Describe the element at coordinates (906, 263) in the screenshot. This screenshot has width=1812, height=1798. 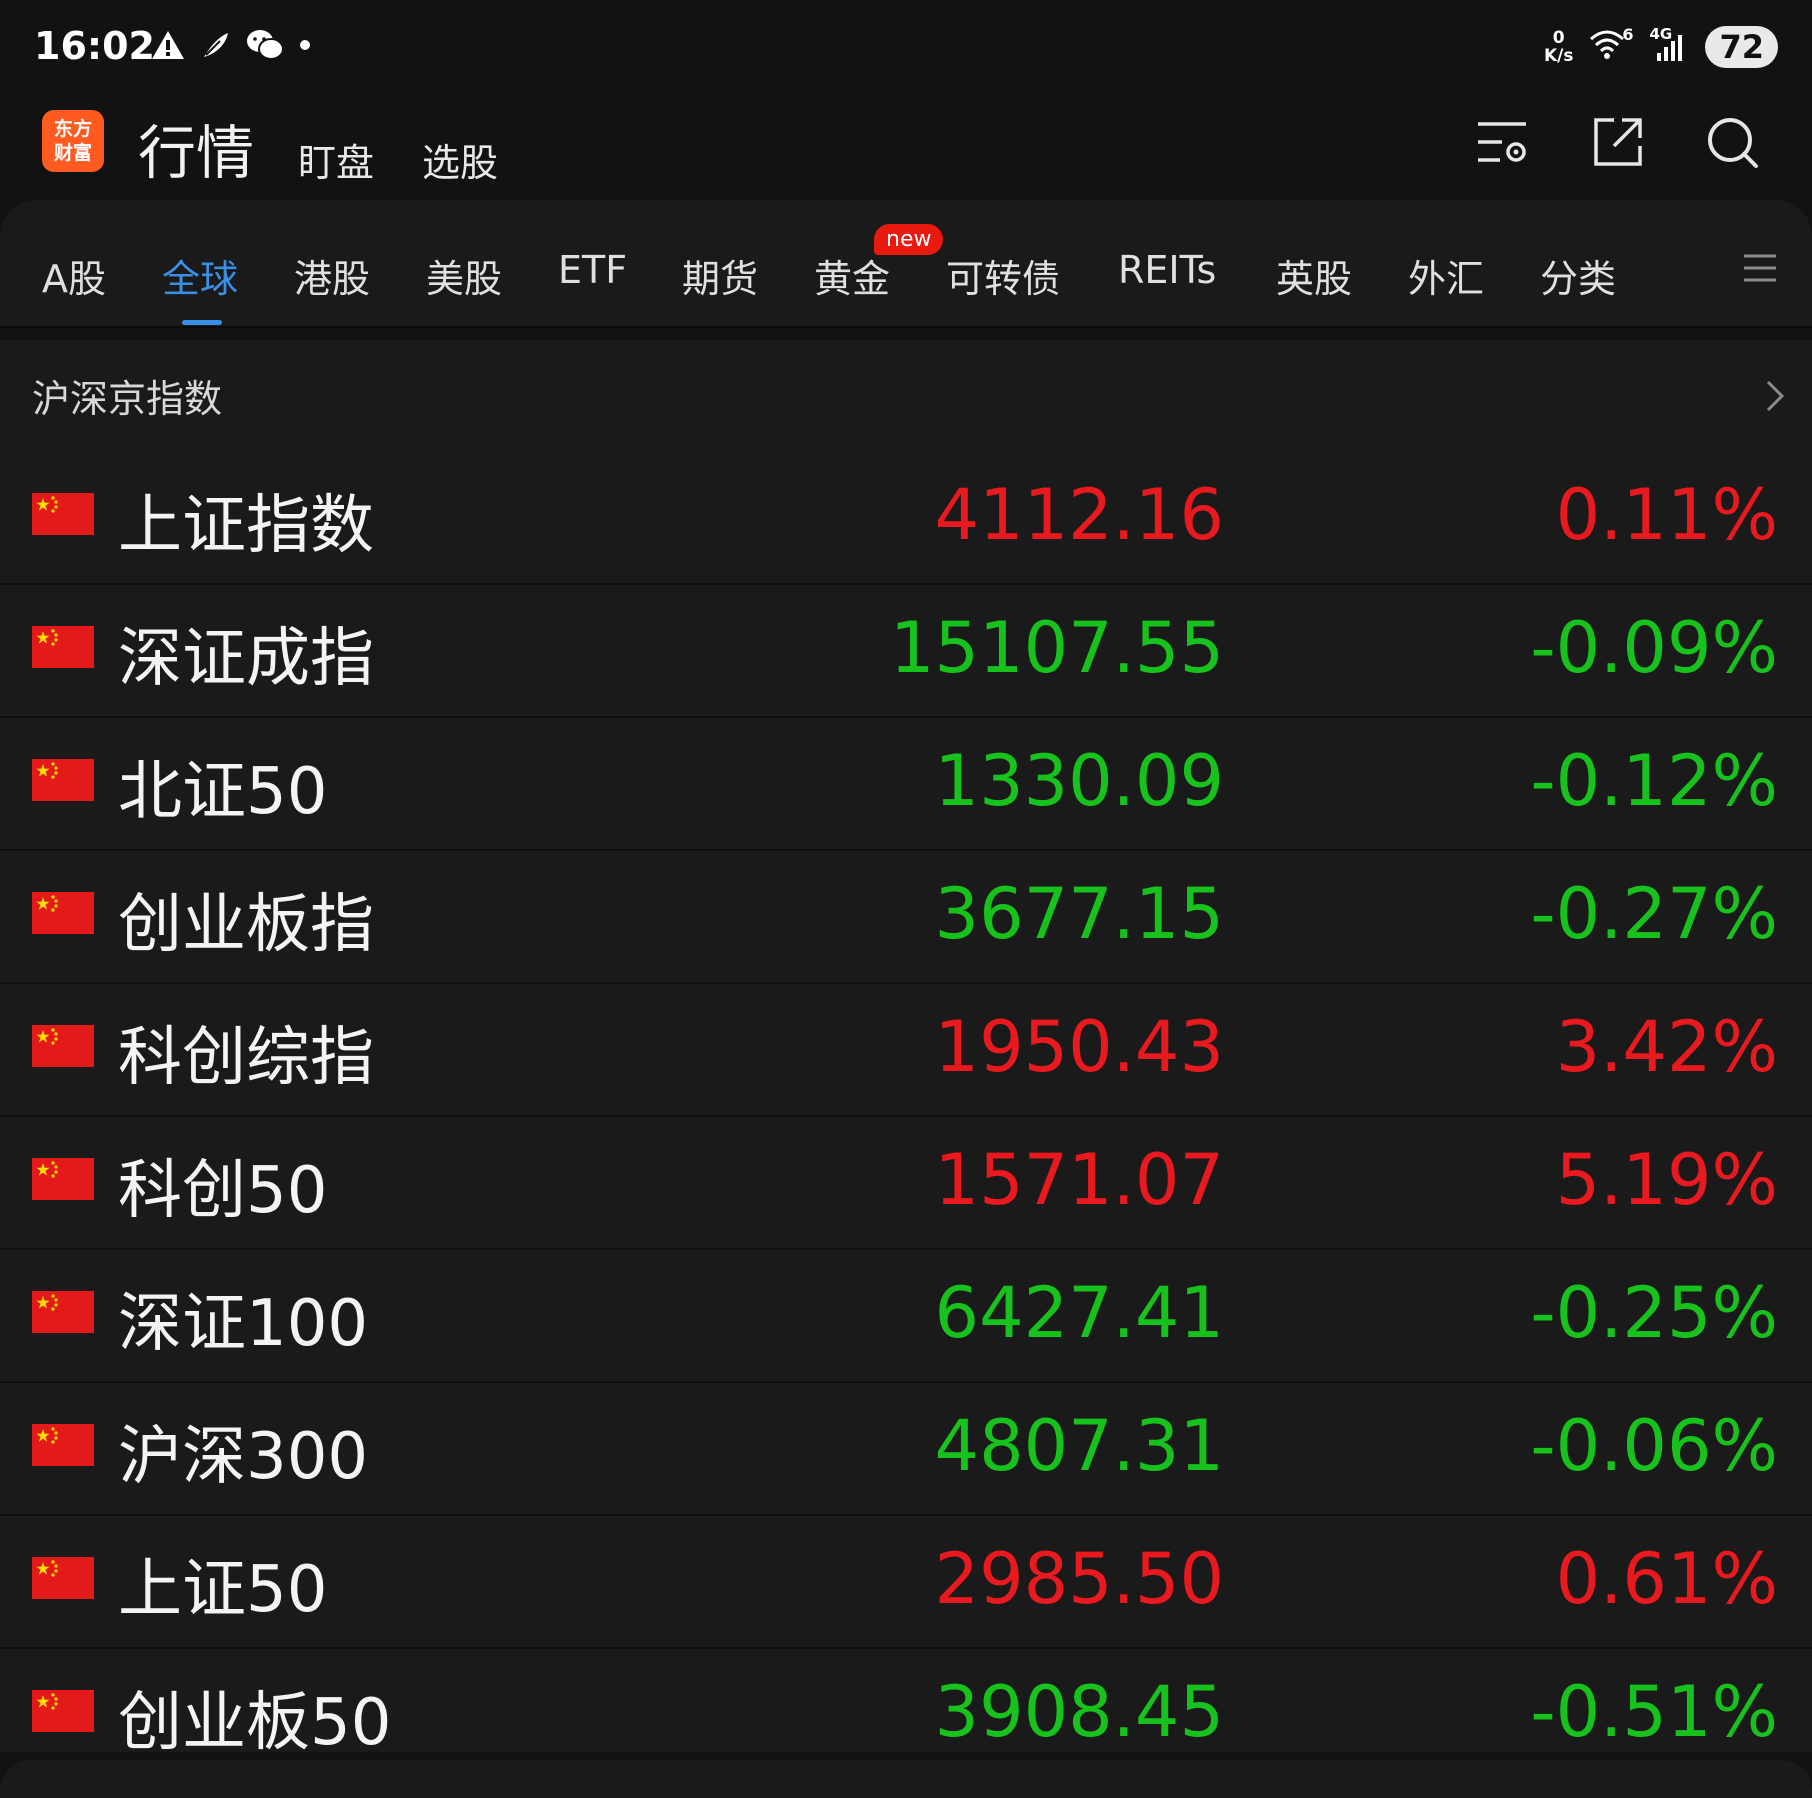
I see `market-tab-bar: A股 全球 港股 美股 ETF 期货 黄金 可转债 REITs 英股 外汇 分类` at that location.